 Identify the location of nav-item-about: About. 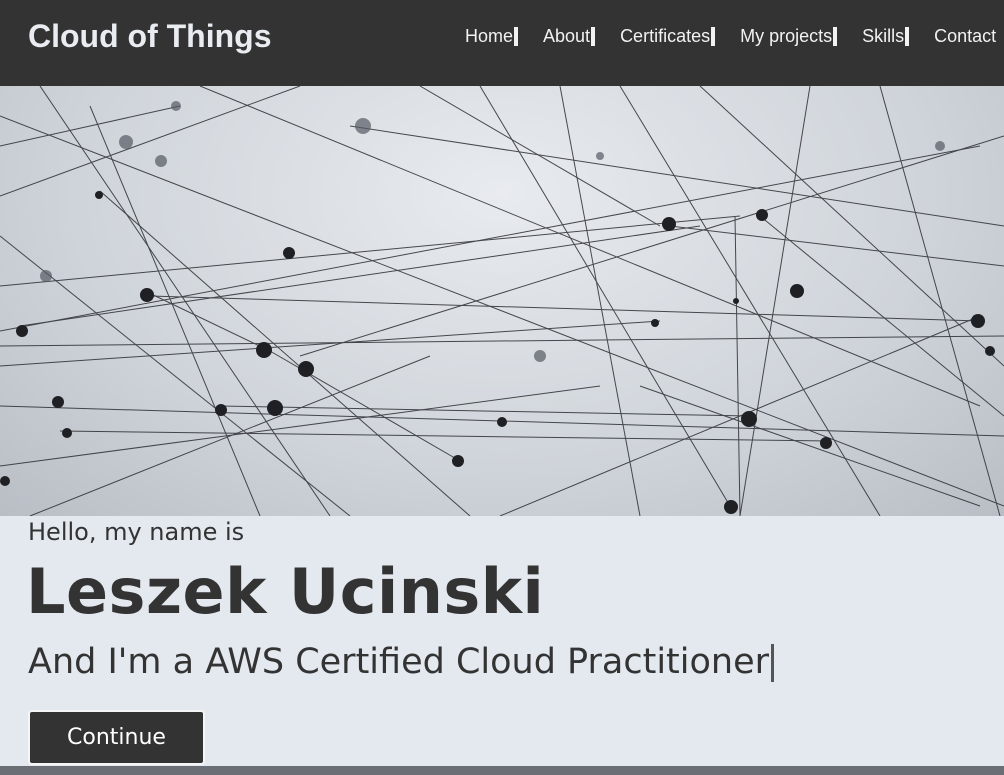
(569, 36).